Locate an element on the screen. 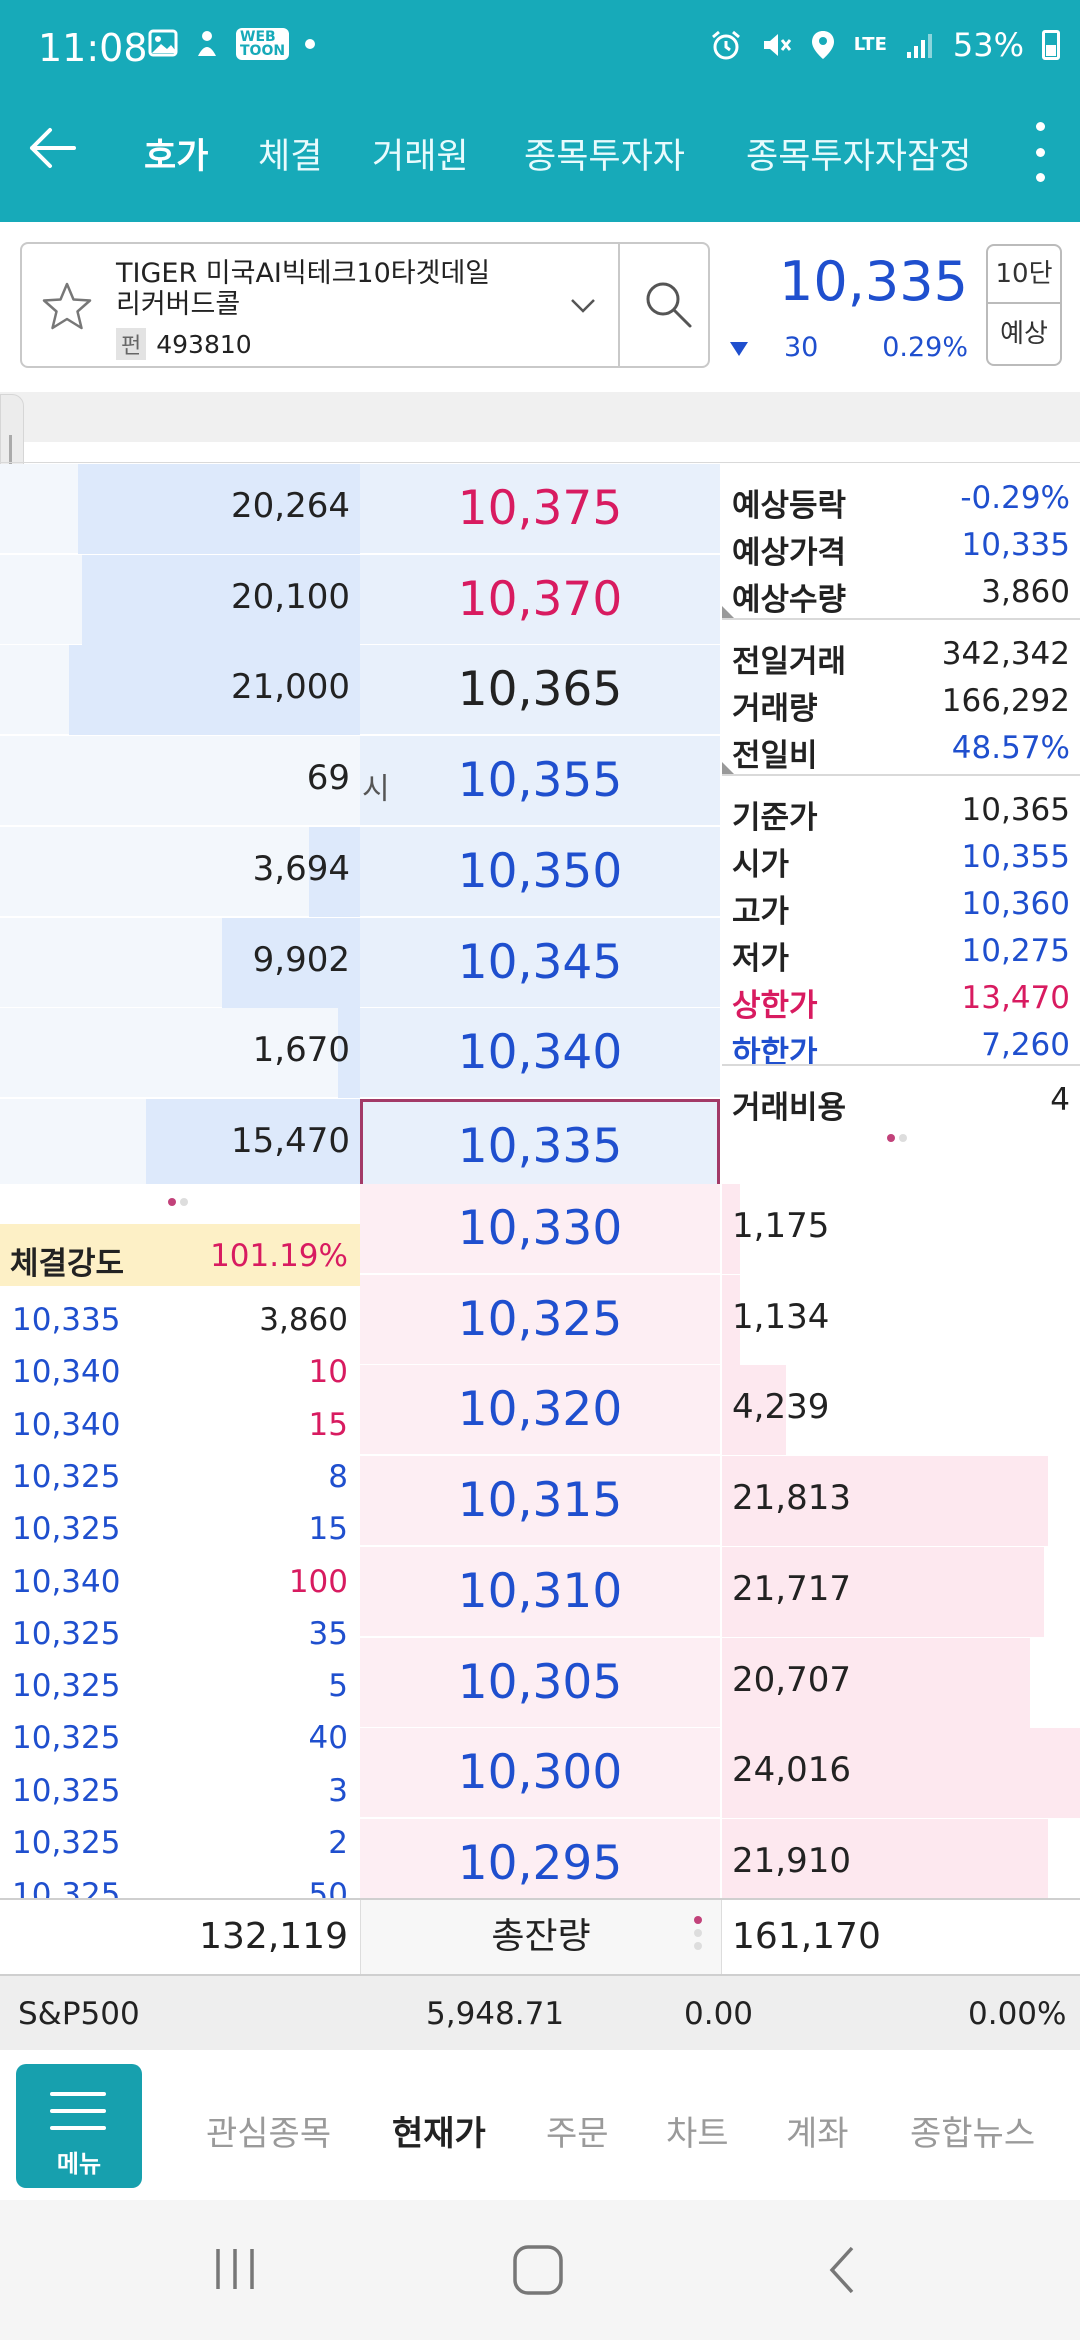 The image size is (1080, 2340). bid-price: 10,330 is located at coordinates (540, 1229).